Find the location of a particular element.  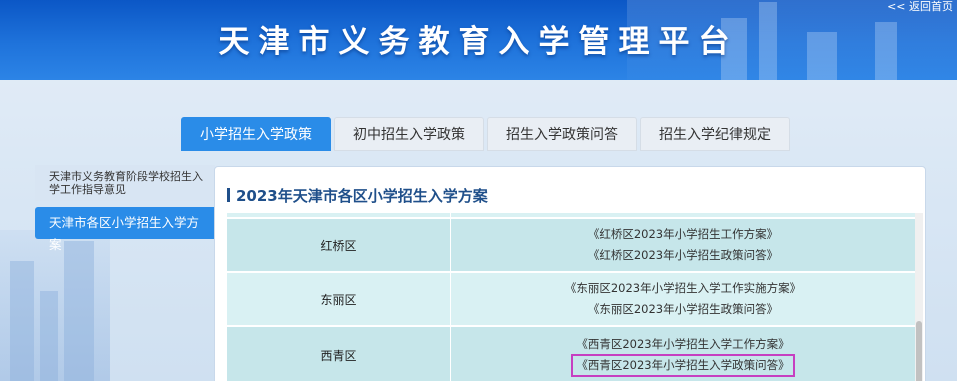

district-links: 《红桥区2023年小学招生工作方案》 《红桥区2023年小学招生政策问答》 is located at coordinates (683, 245).